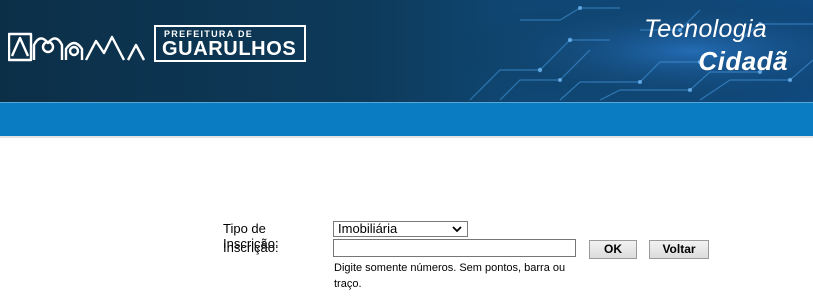  What do you see at coordinates (705, 29) in the screenshot?
I see `brand-tecnologia: Tecnologia` at bounding box center [705, 29].